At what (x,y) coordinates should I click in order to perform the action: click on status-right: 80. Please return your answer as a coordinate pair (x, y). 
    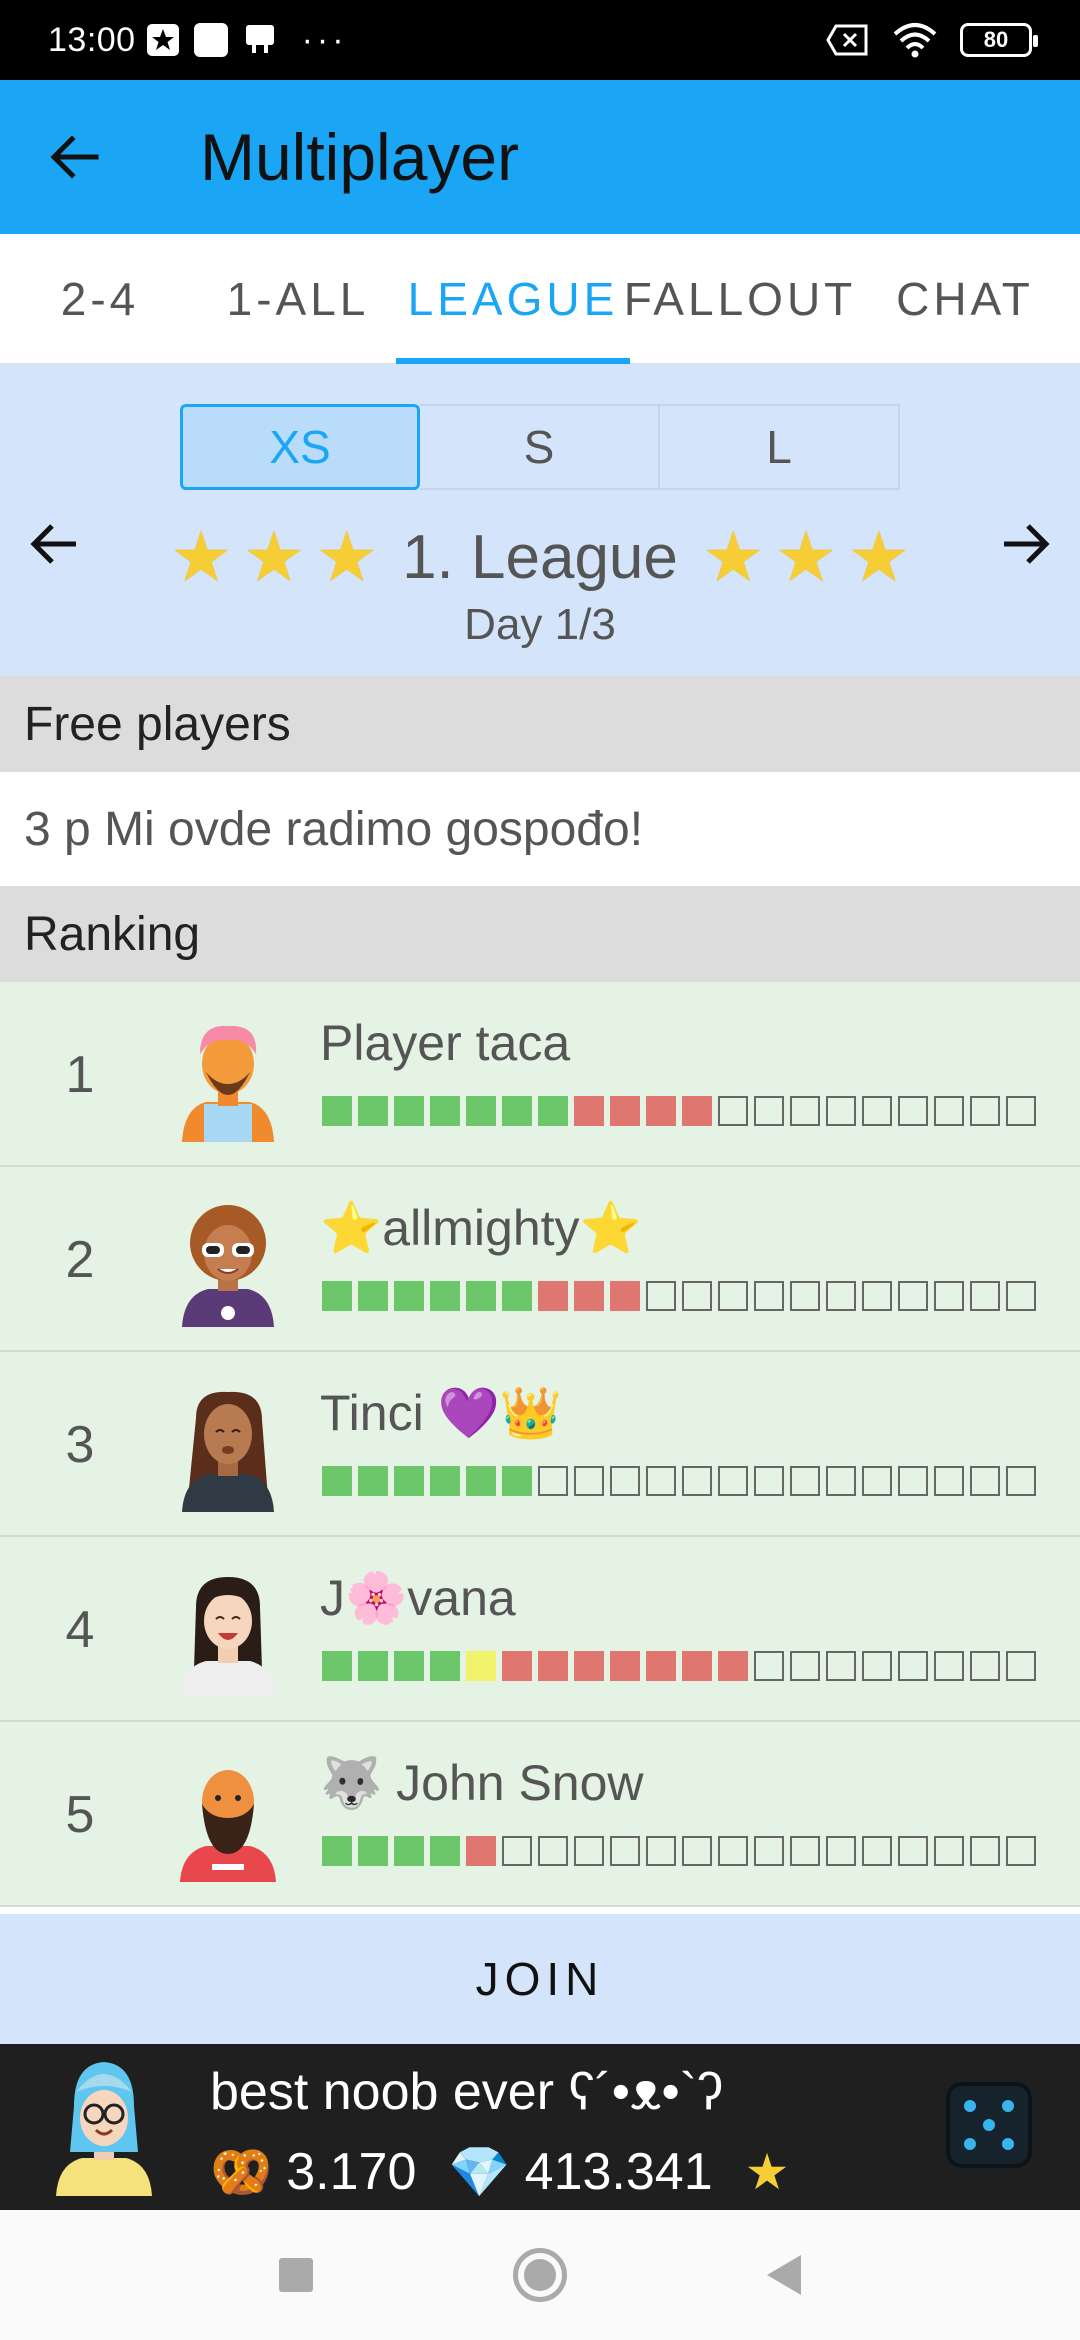
    Looking at the image, I should click on (932, 40).